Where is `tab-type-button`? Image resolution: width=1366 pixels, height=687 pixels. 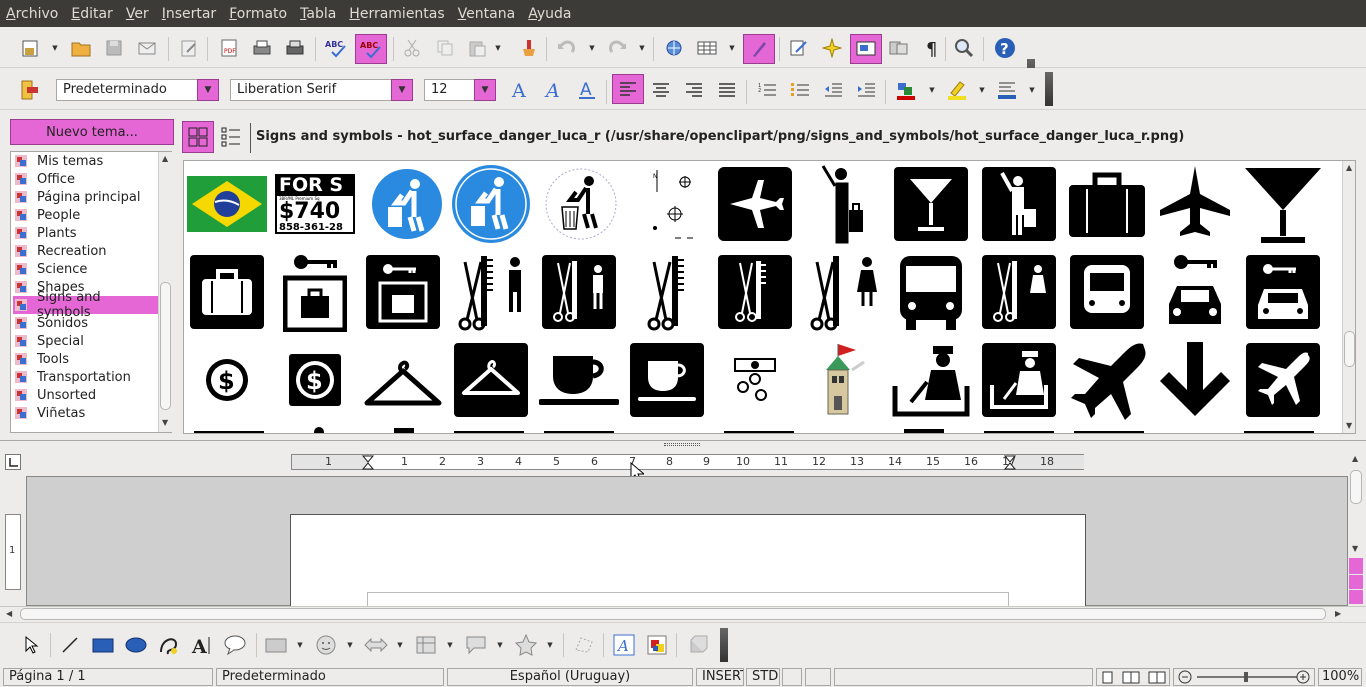 tab-type-button is located at coordinates (13, 462).